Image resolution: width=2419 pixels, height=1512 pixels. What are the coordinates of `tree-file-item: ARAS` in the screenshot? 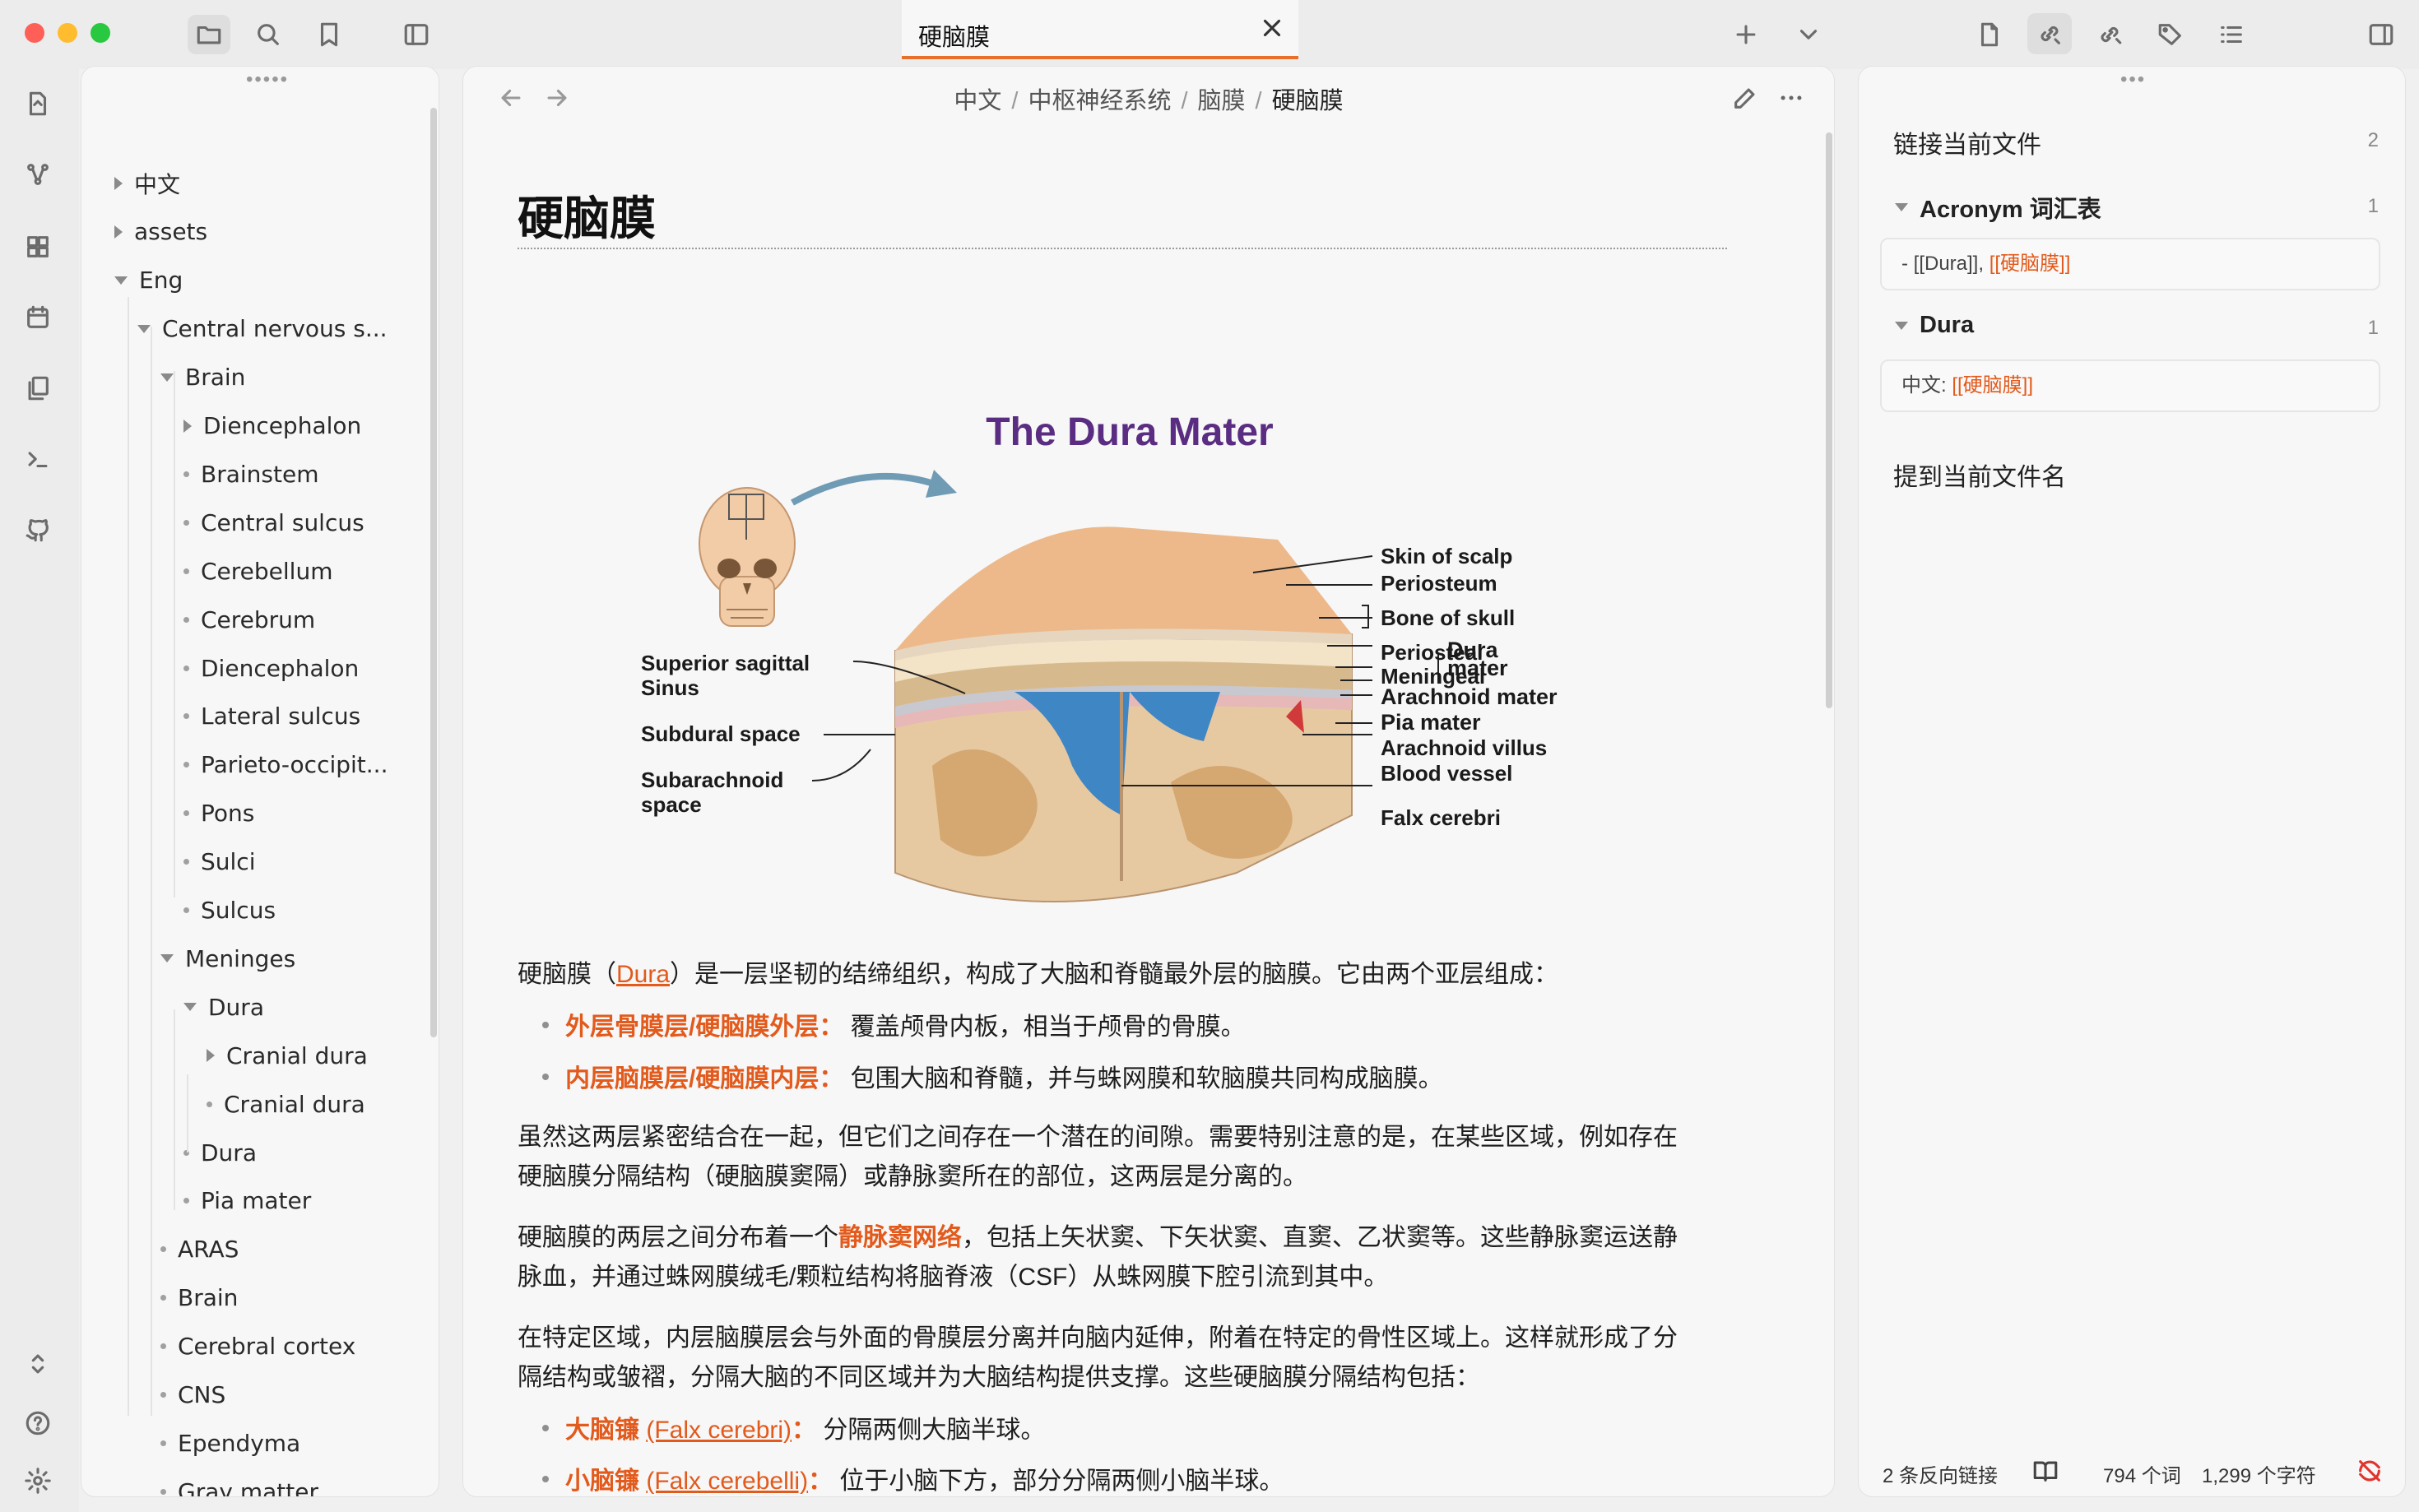 It's located at (199, 1249).